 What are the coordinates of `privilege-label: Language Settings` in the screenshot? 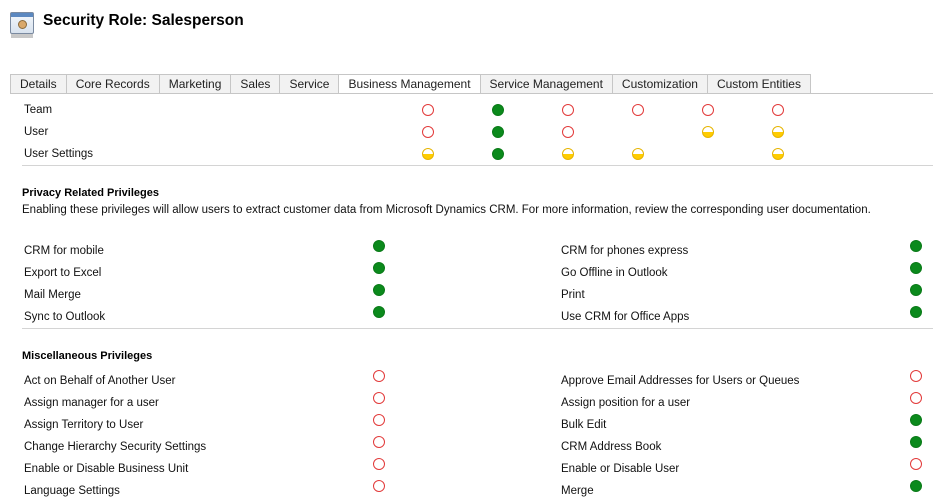 It's located at (72, 491).